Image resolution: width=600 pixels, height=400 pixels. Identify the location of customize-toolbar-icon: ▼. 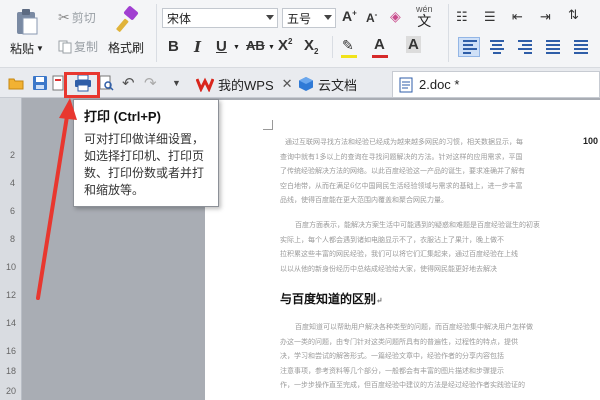
(176, 83).